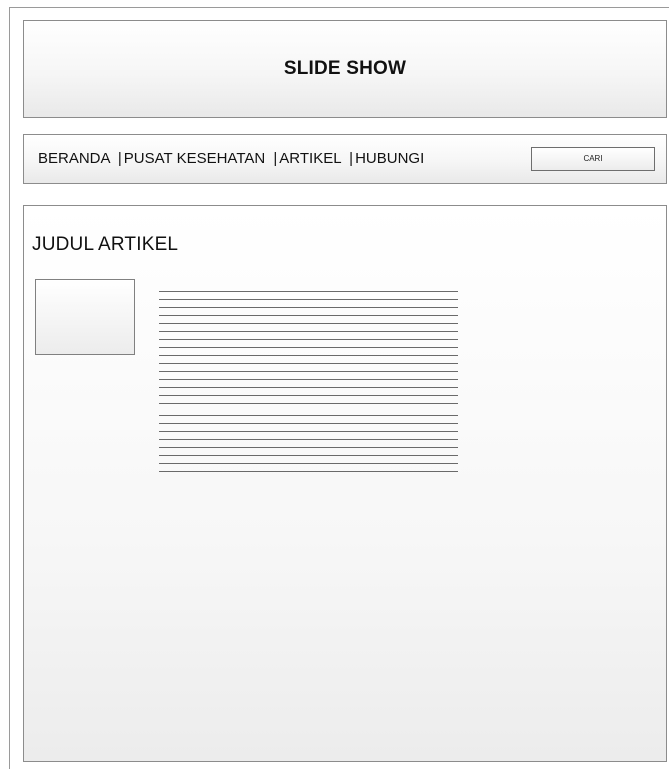 This screenshot has width=669, height=771. Describe the element at coordinates (74, 158) in the screenshot. I see `nav-item-beranda: BERANDA` at that location.